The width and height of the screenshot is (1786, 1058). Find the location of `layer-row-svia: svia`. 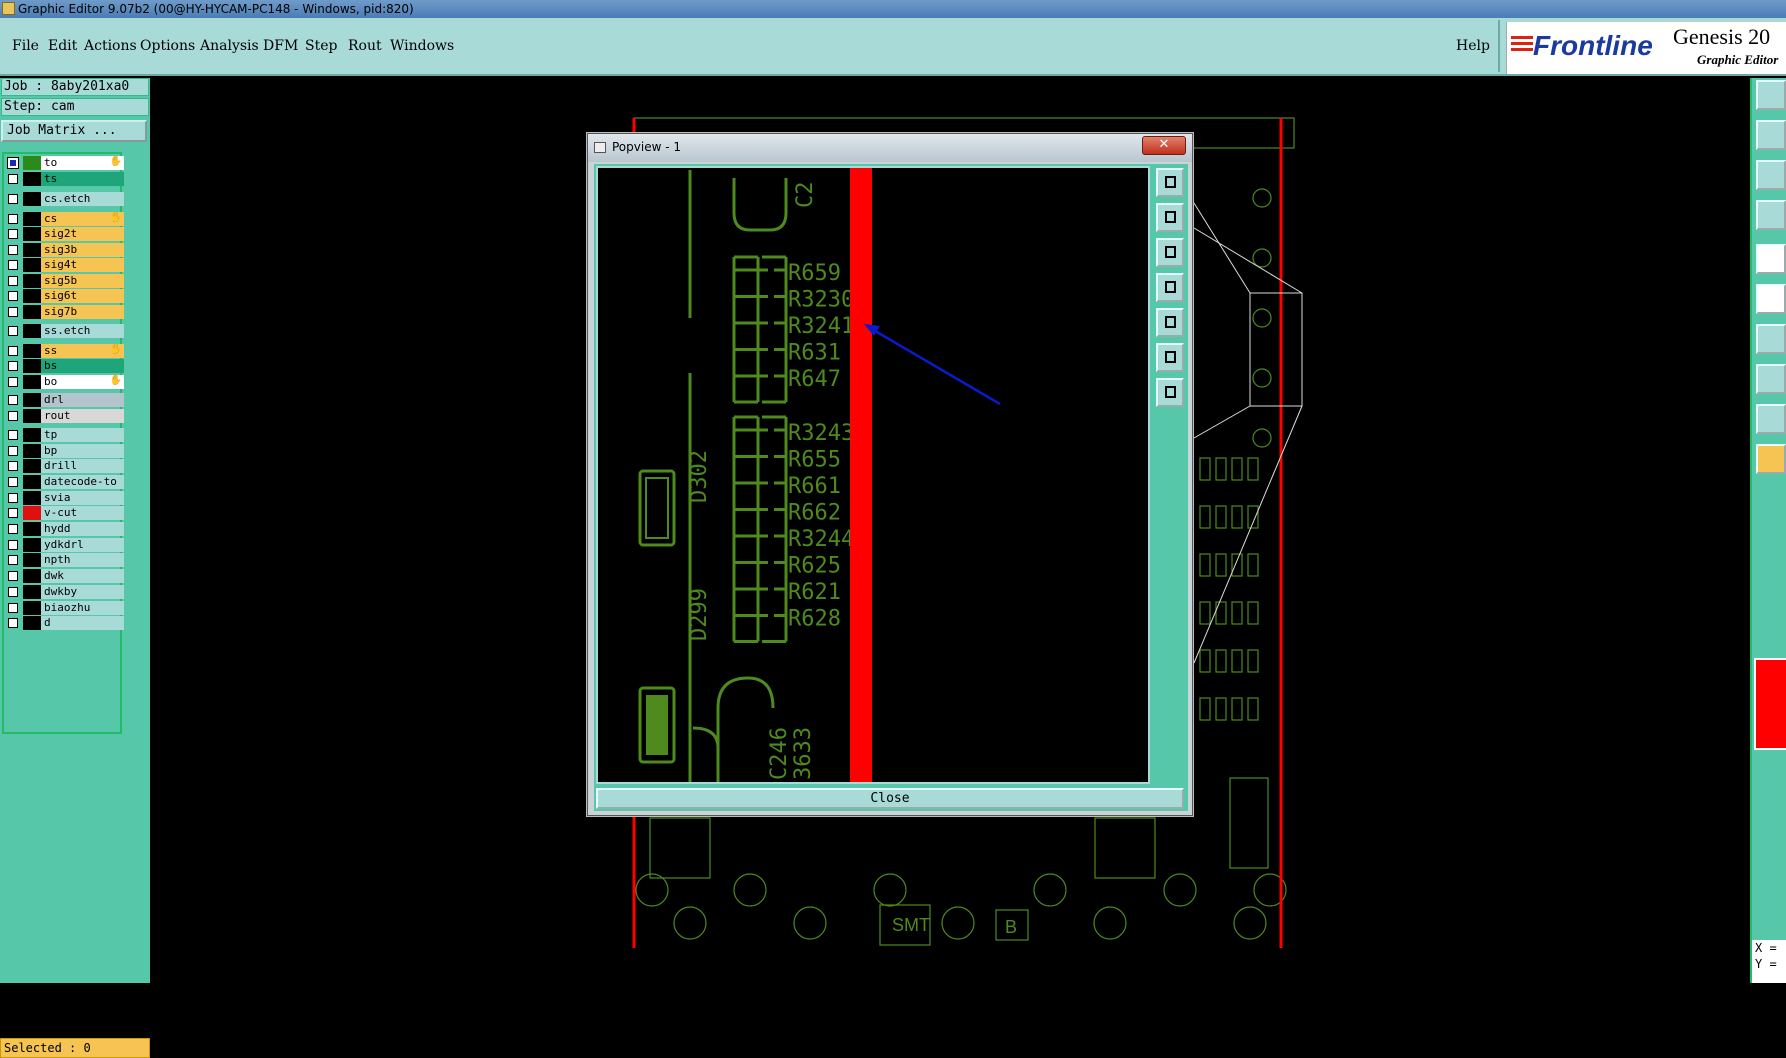

layer-row-svia: svia is located at coordinates (65, 498).